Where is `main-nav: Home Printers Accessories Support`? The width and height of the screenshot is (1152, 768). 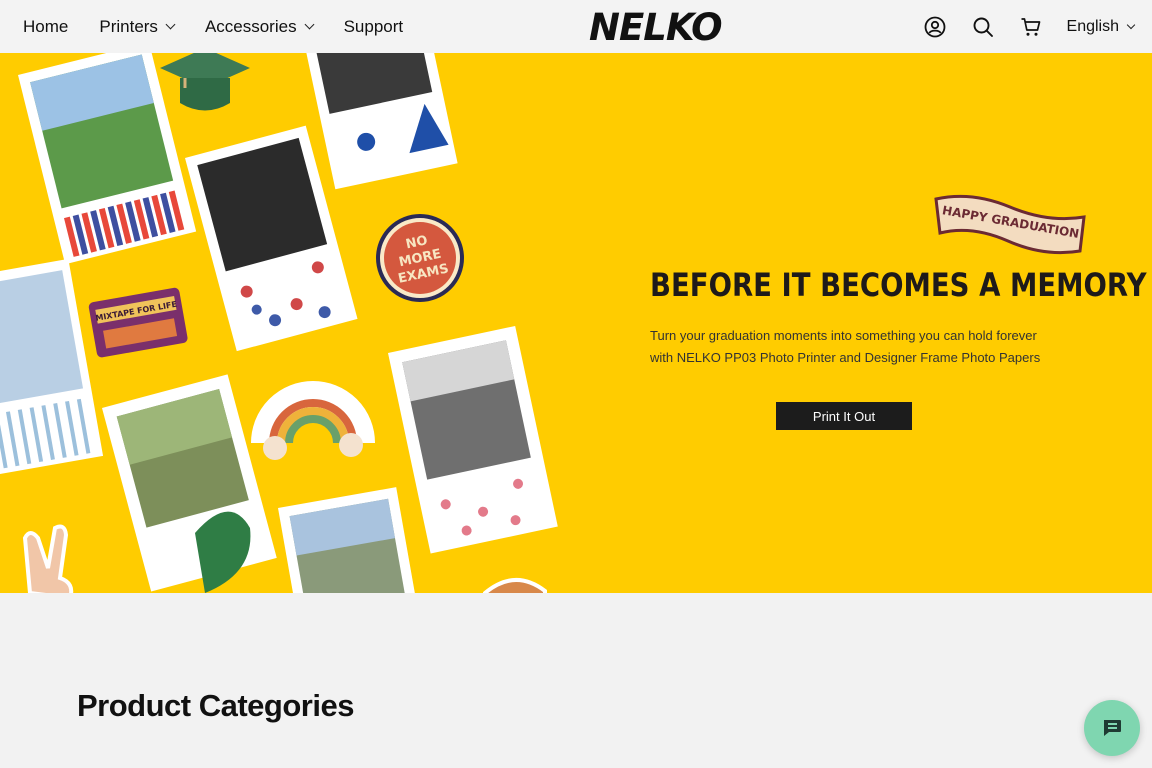
main-nav: Home Printers Accessories Support is located at coordinates (217, 27).